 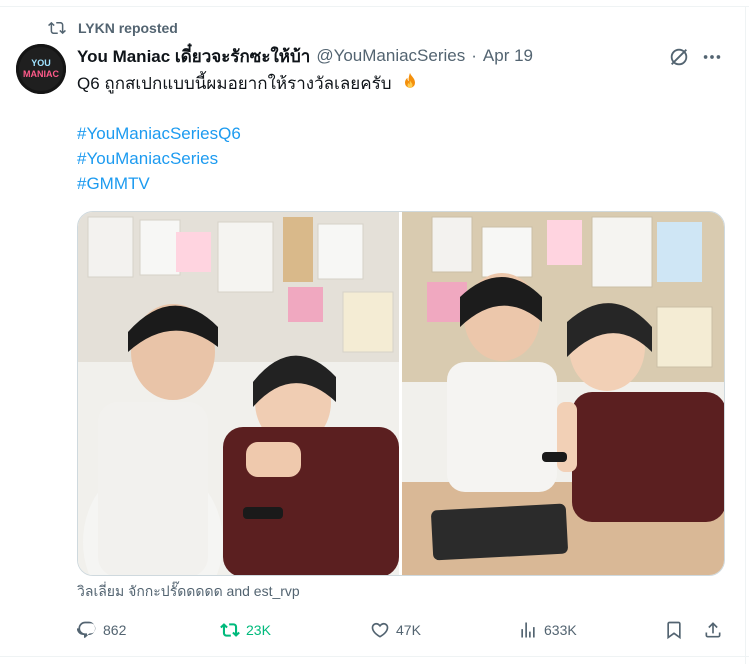 I want to click on repost-label: LYKN reposted, so click(x=128, y=28).